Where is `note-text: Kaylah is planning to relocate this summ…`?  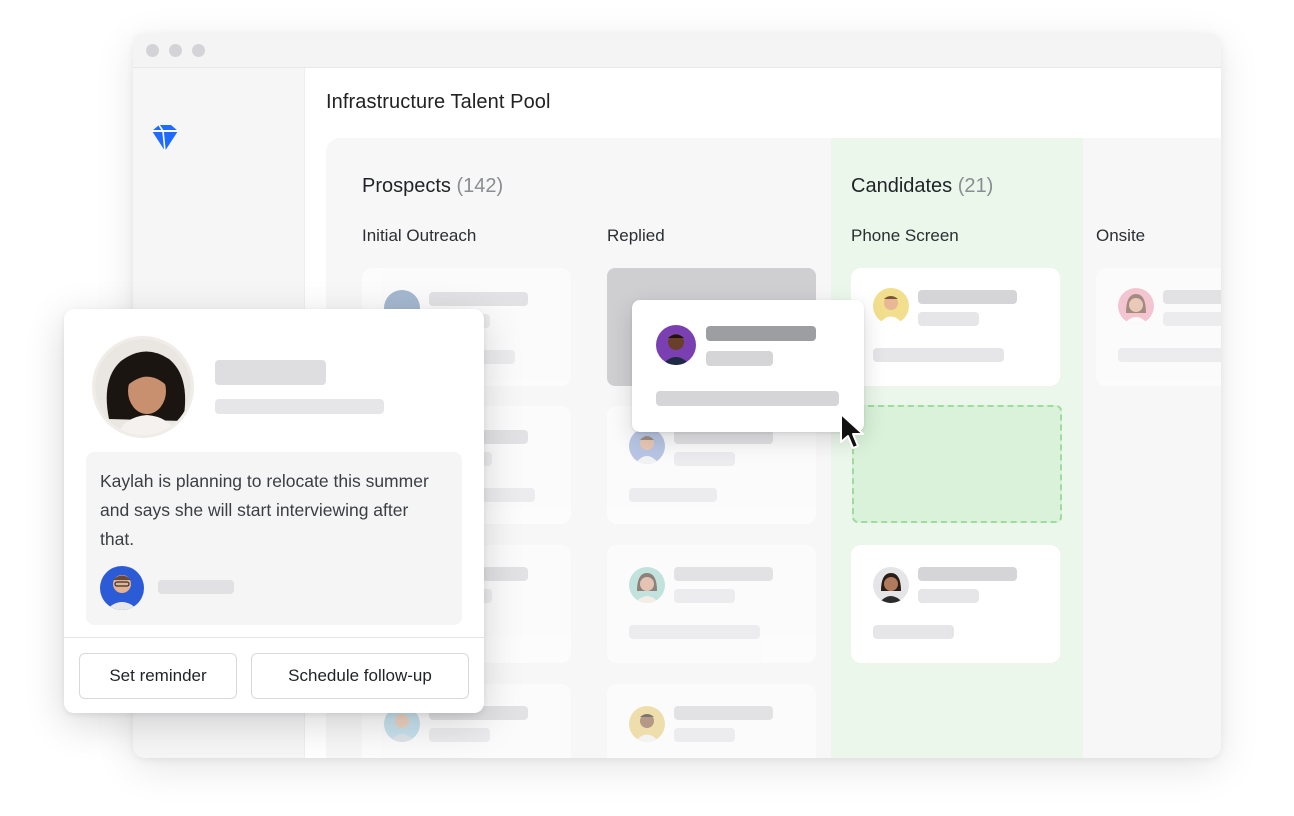
note-text: Kaylah is planning to relocate this summ… is located at coordinates (264, 510).